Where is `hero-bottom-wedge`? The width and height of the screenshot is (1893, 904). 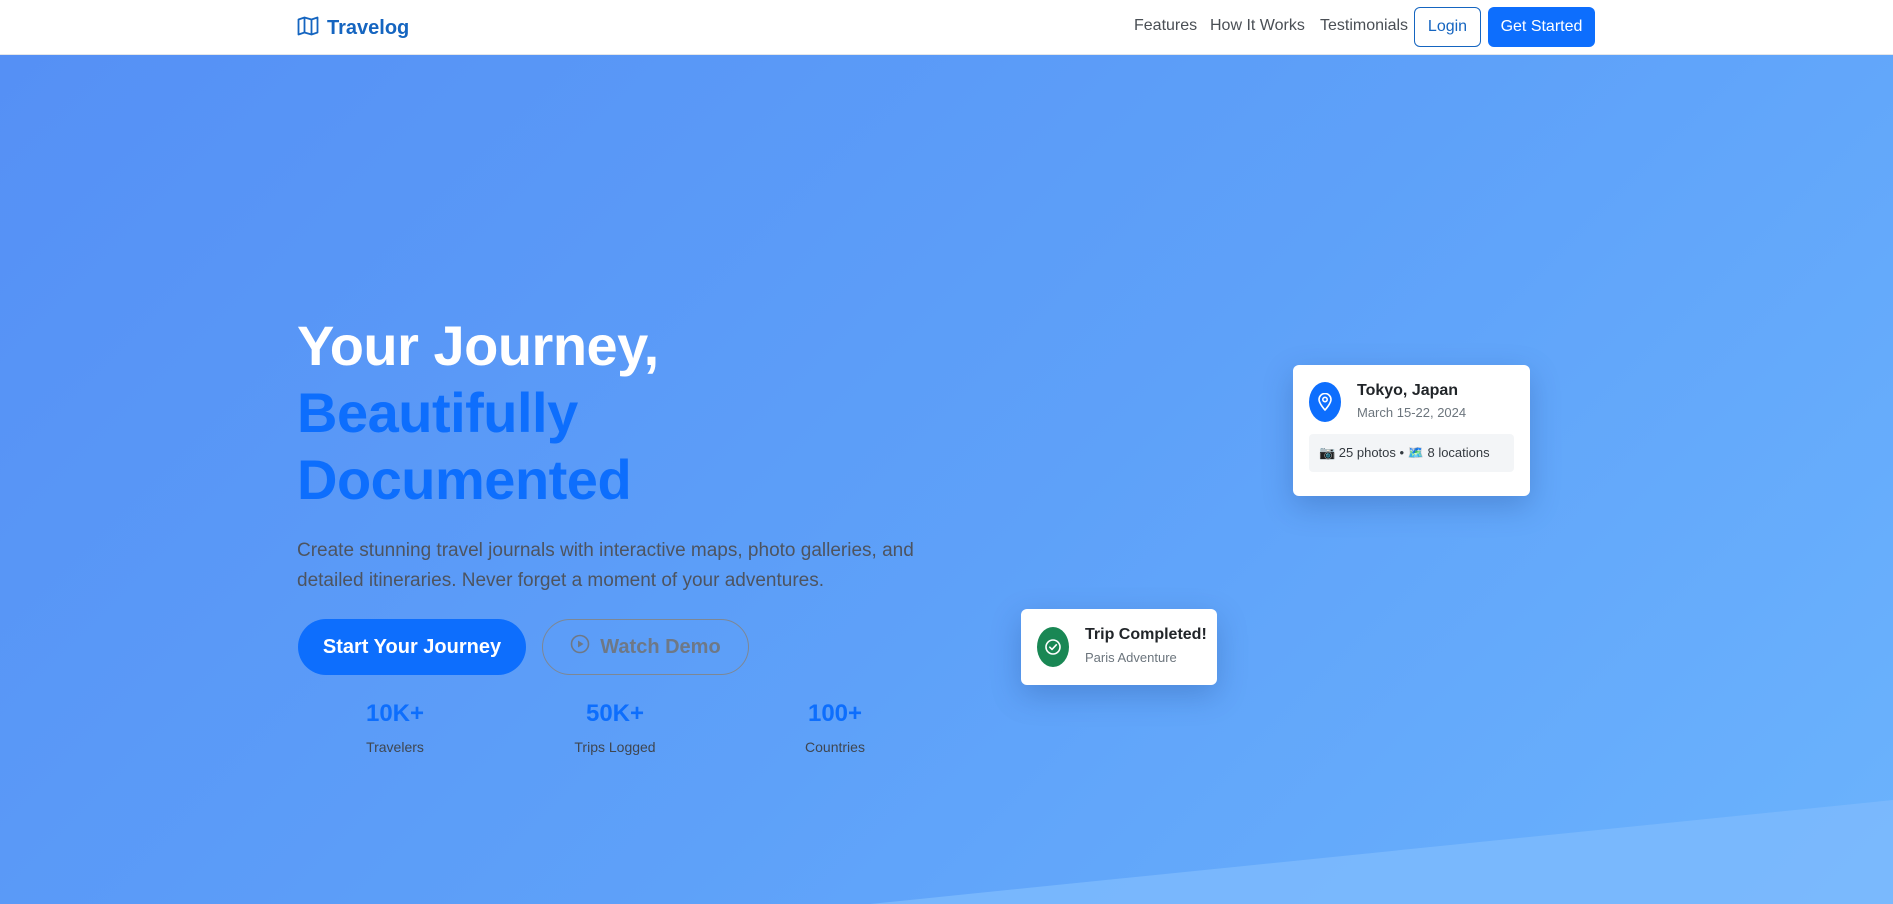
hero-bottom-wedge is located at coordinates (1381, 852).